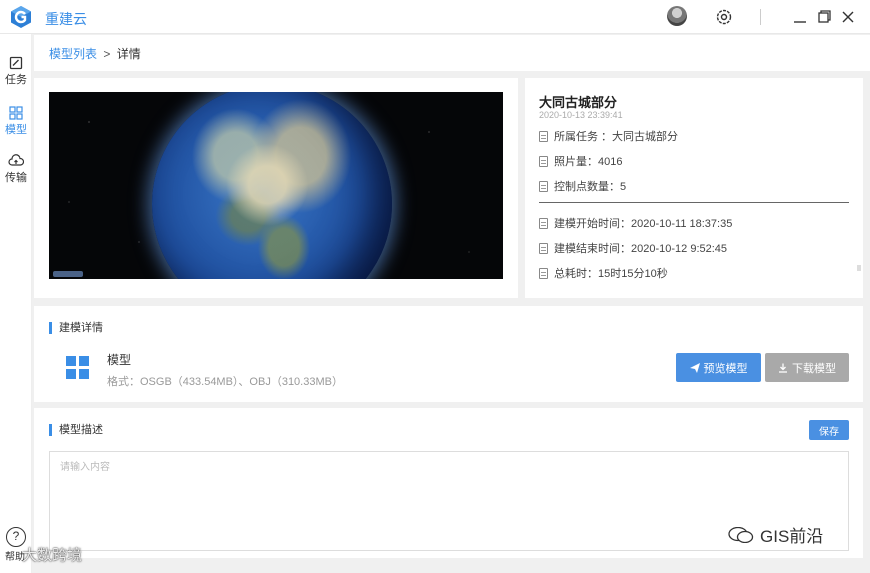  I want to click on breadcrumb: 模型列表 > 详情, so click(452, 53).